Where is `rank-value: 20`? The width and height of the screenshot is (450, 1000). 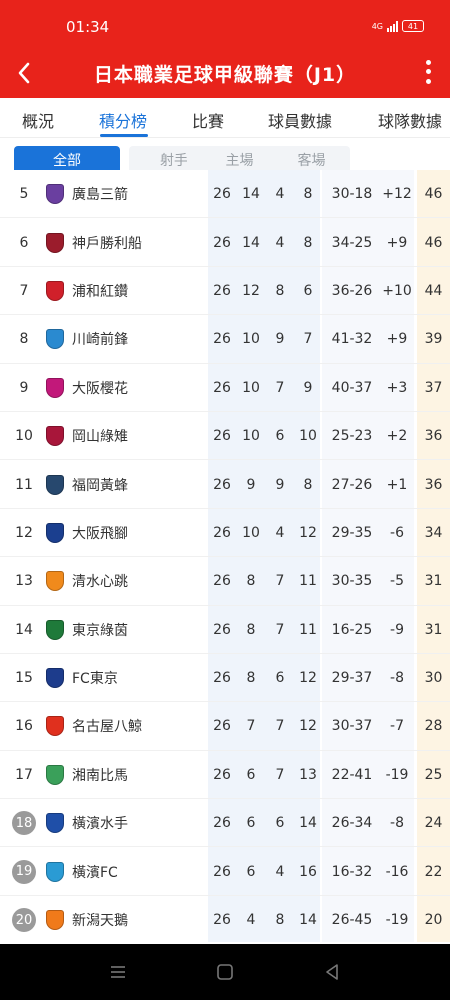 rank-value: 20 is located at coordinates (24, 920).